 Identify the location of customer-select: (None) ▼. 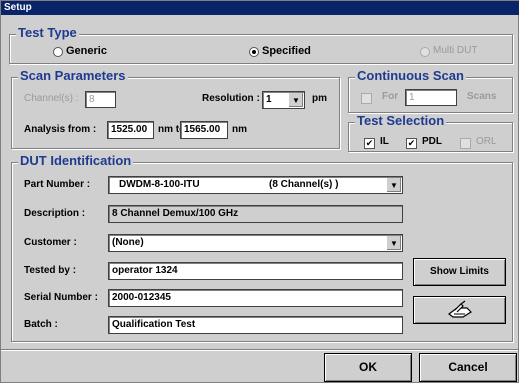
(255, 243).